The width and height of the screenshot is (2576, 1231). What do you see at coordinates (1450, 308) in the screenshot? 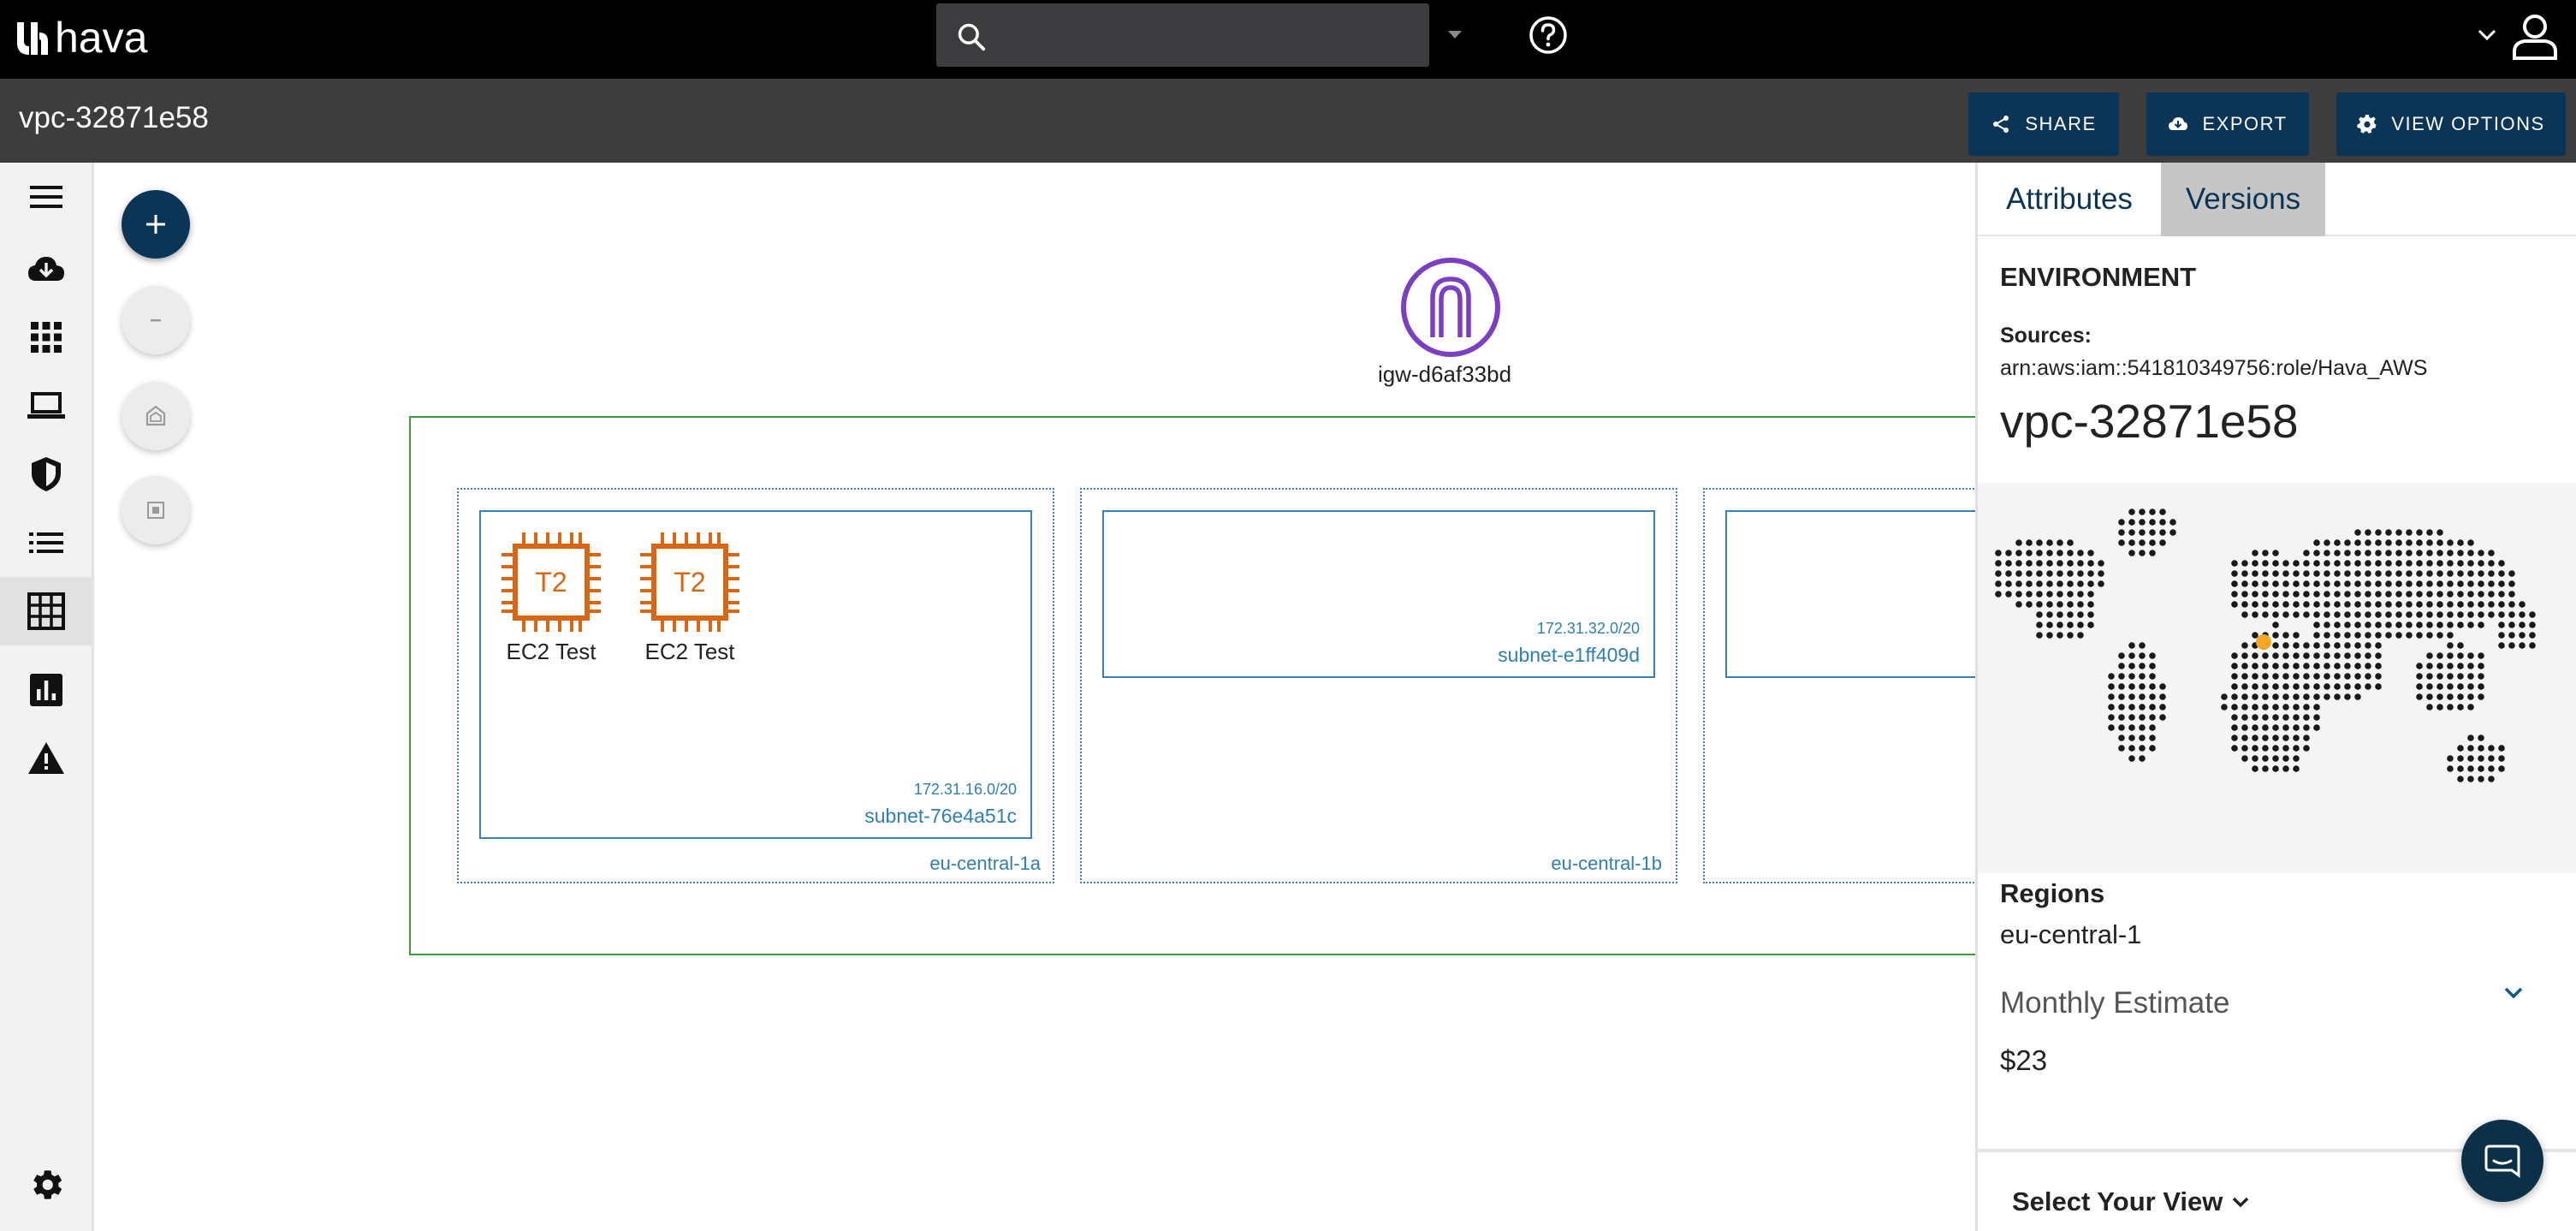
I see `internet-gateway-icon` at bounding box center [1450, 308].